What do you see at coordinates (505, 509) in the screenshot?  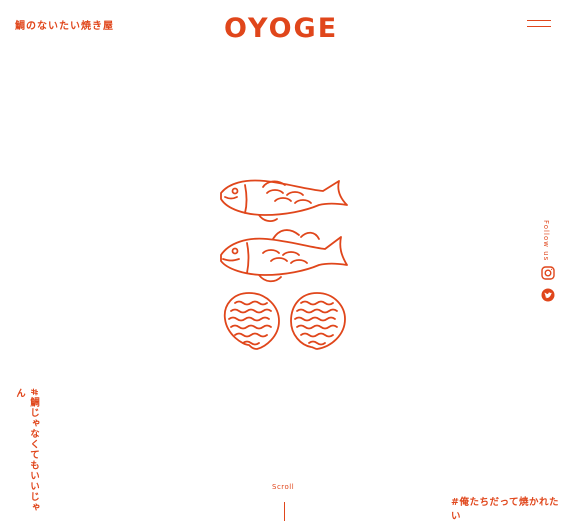 I see `hashtag-right: #俺たちだって焼かれたい` at bounding box center [505, 509].